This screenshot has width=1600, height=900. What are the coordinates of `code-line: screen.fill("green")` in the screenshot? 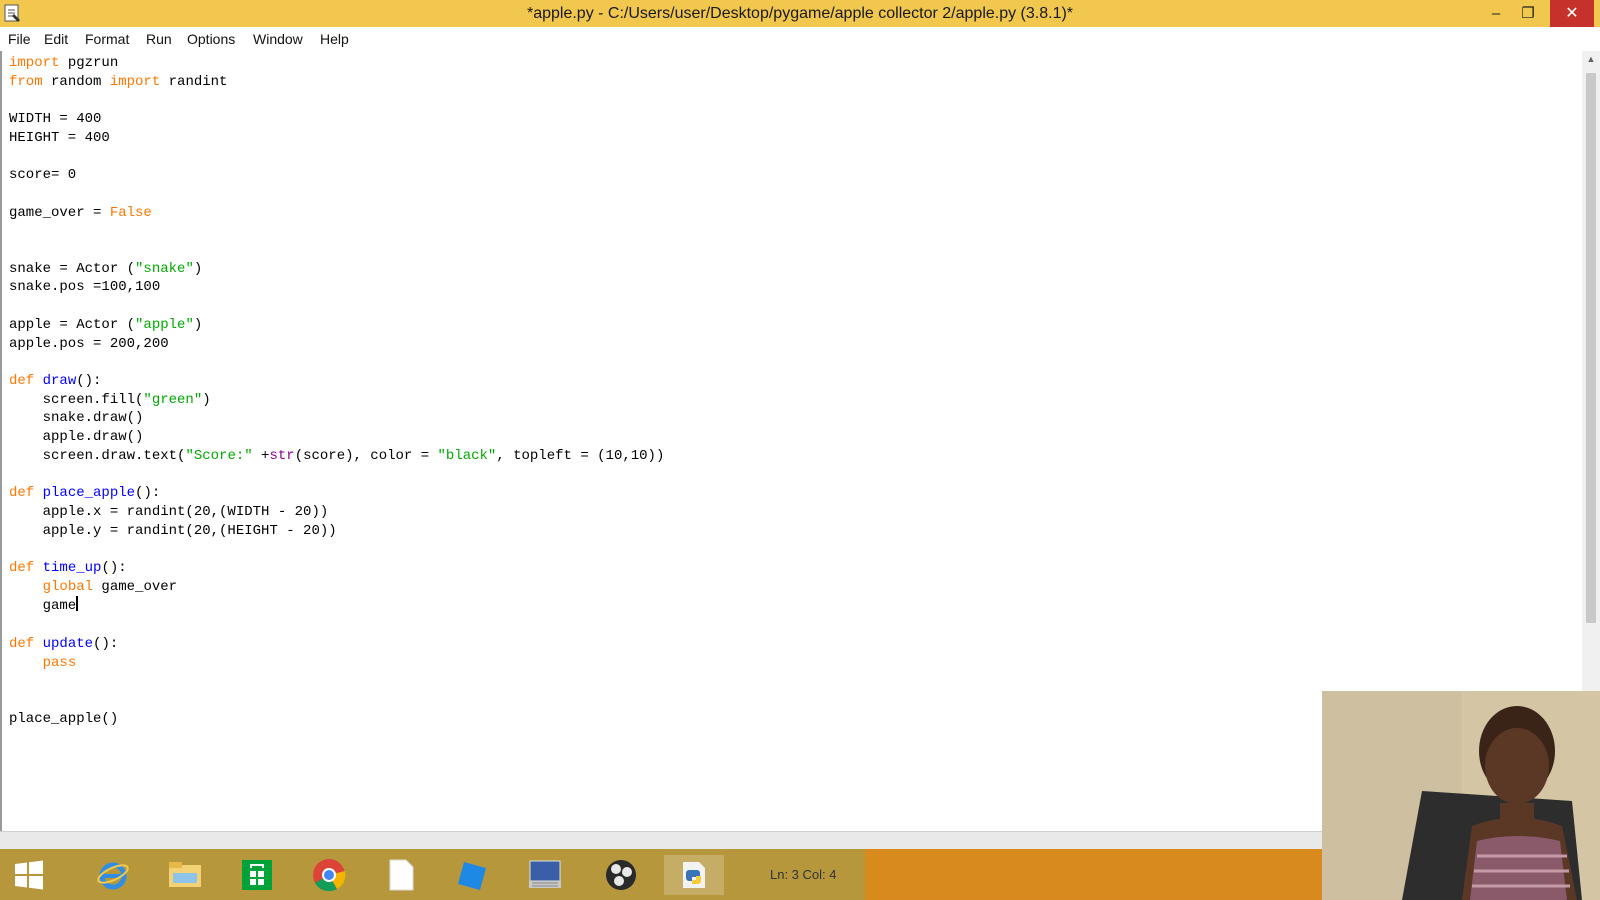 It's located at (110, 400).